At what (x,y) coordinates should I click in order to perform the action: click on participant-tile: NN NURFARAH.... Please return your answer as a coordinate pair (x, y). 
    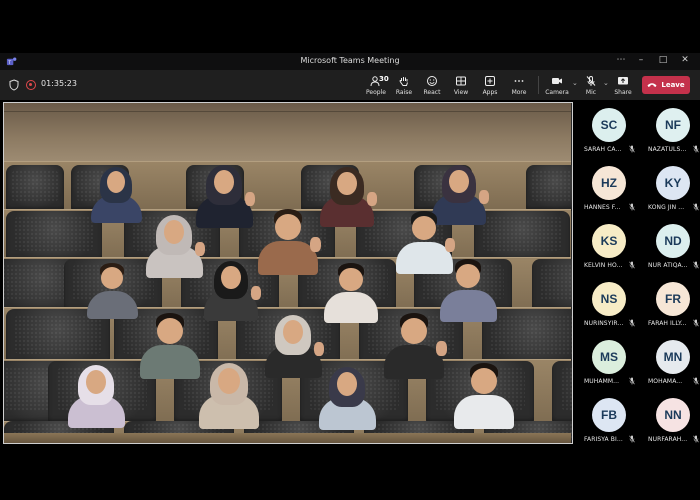
    Looking at the image, I should click on (671, 425).